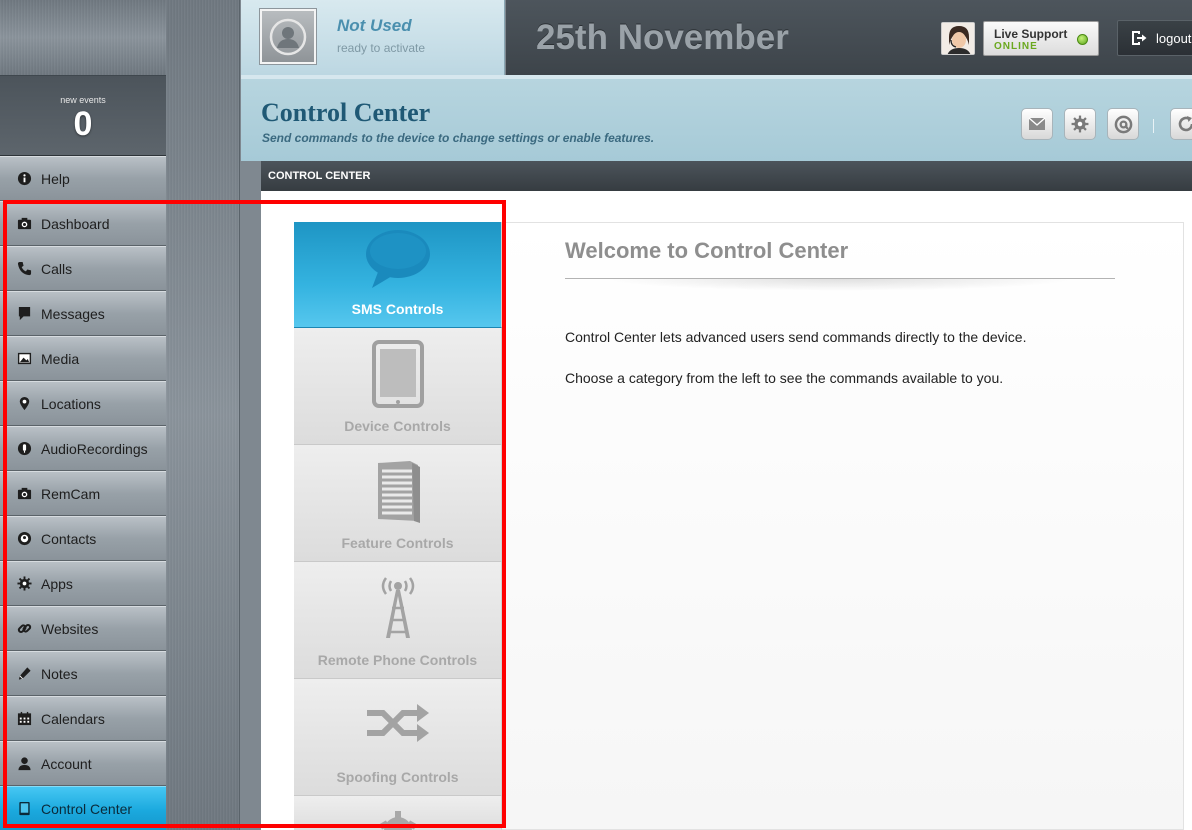 Image resolution: width=1192 pixels, height=830 pixels. I want to click on sidebar-item-messages: Messages, so click(83, 313).